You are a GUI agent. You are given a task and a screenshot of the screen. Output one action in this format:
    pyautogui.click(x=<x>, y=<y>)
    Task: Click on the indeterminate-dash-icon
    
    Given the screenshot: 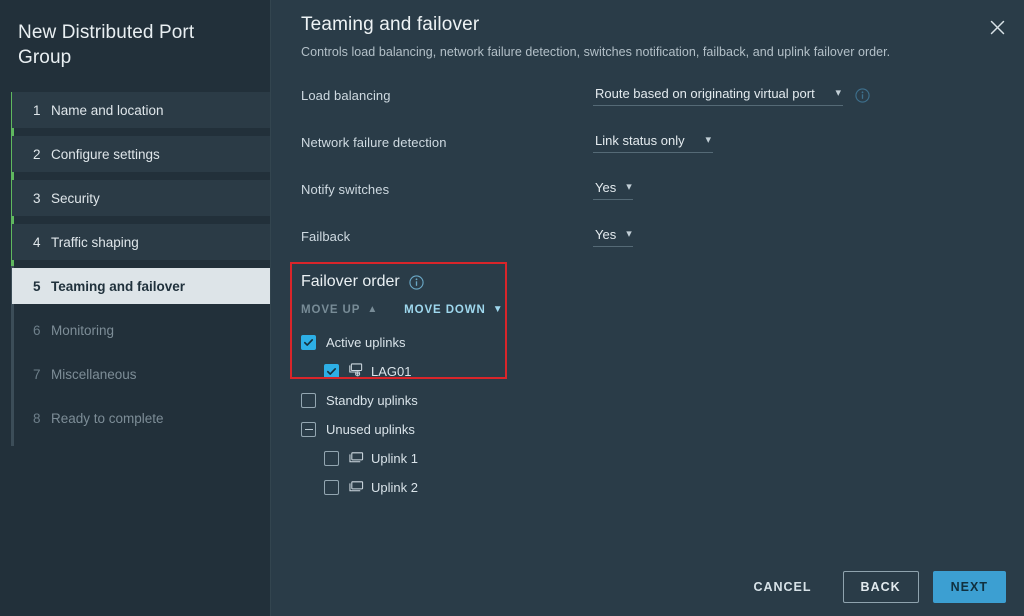 What is the action you would take?
    pyautogui.click(x=308, y=429)
    